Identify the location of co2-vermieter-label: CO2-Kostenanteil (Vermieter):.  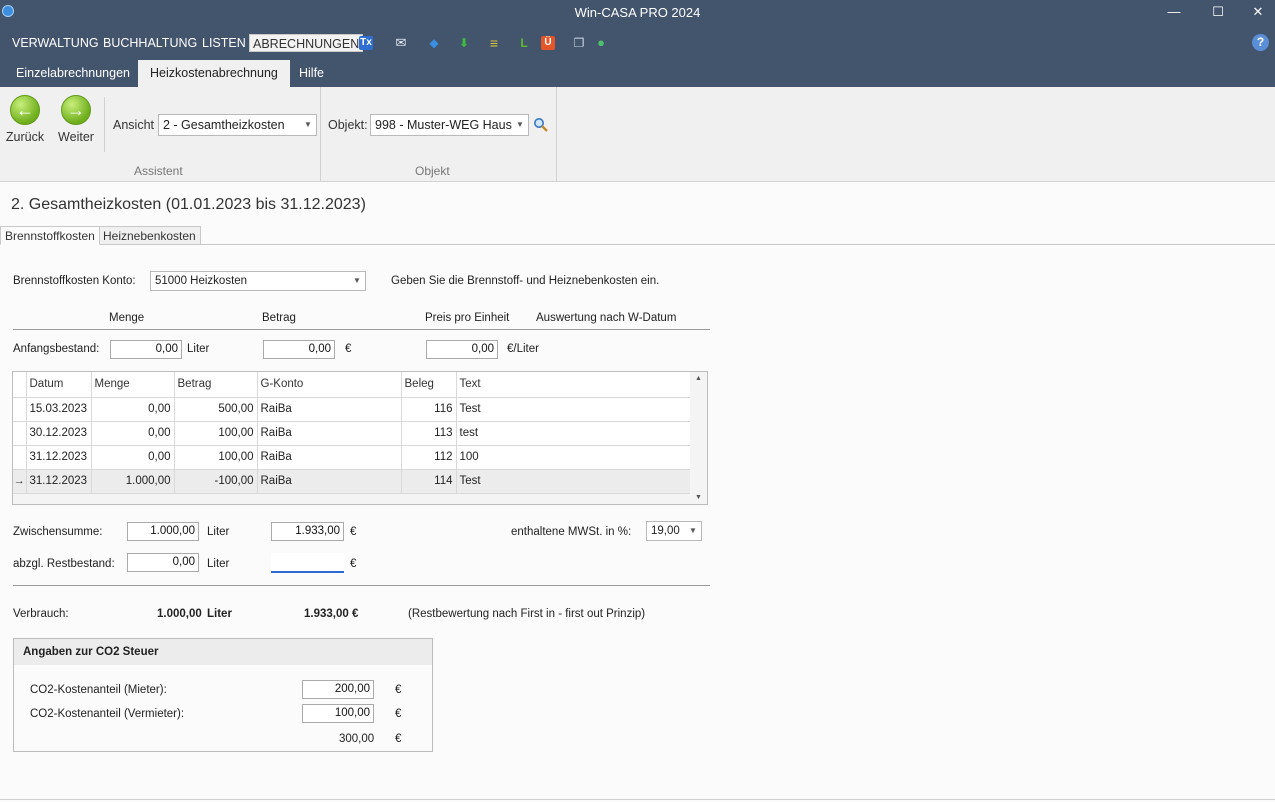
(107, 714).